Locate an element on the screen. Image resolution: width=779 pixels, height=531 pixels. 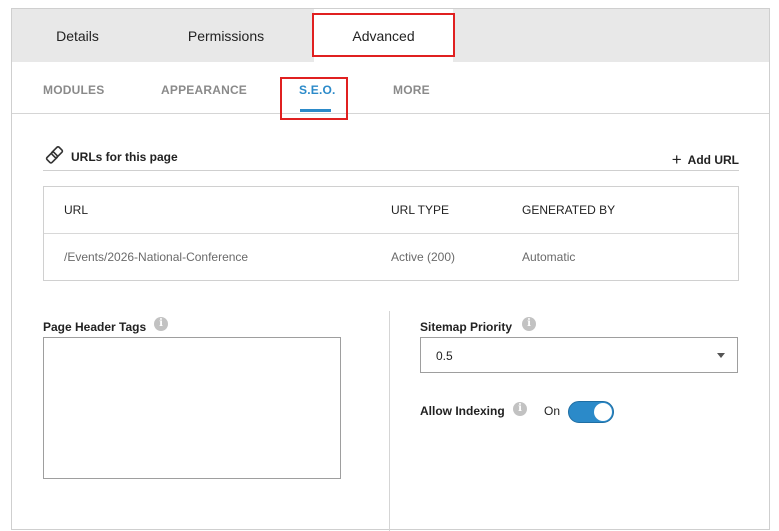
chevron-down-icon is located at coordinates (721, 355).